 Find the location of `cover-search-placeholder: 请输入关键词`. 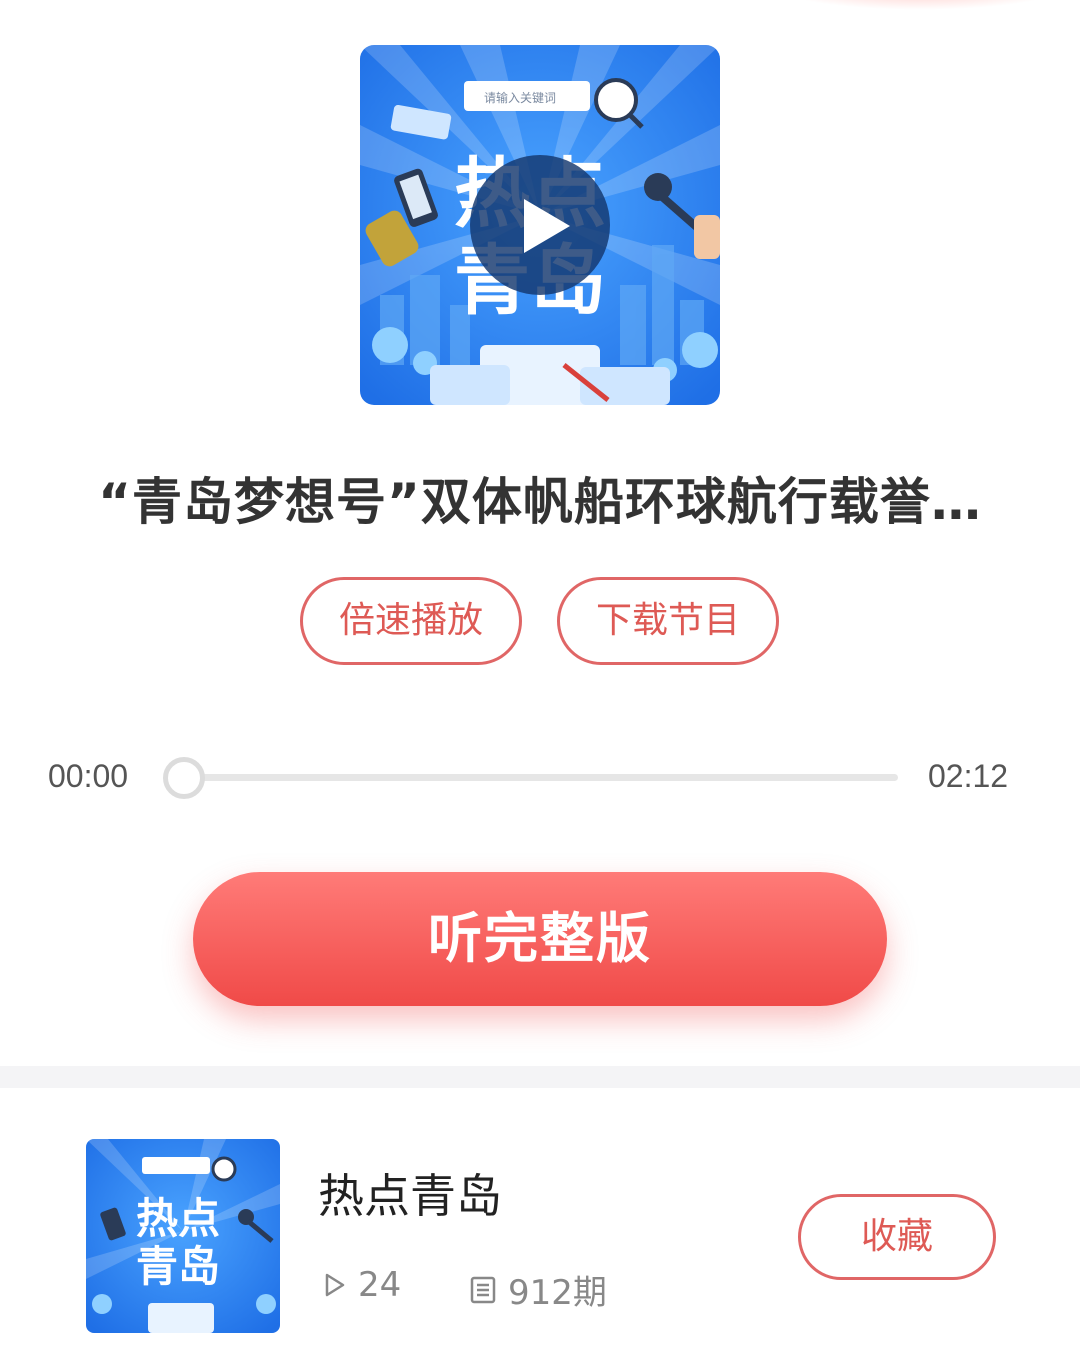

cover-search-placeholder: 请输入关键词 is located at coordinates (520, 97).